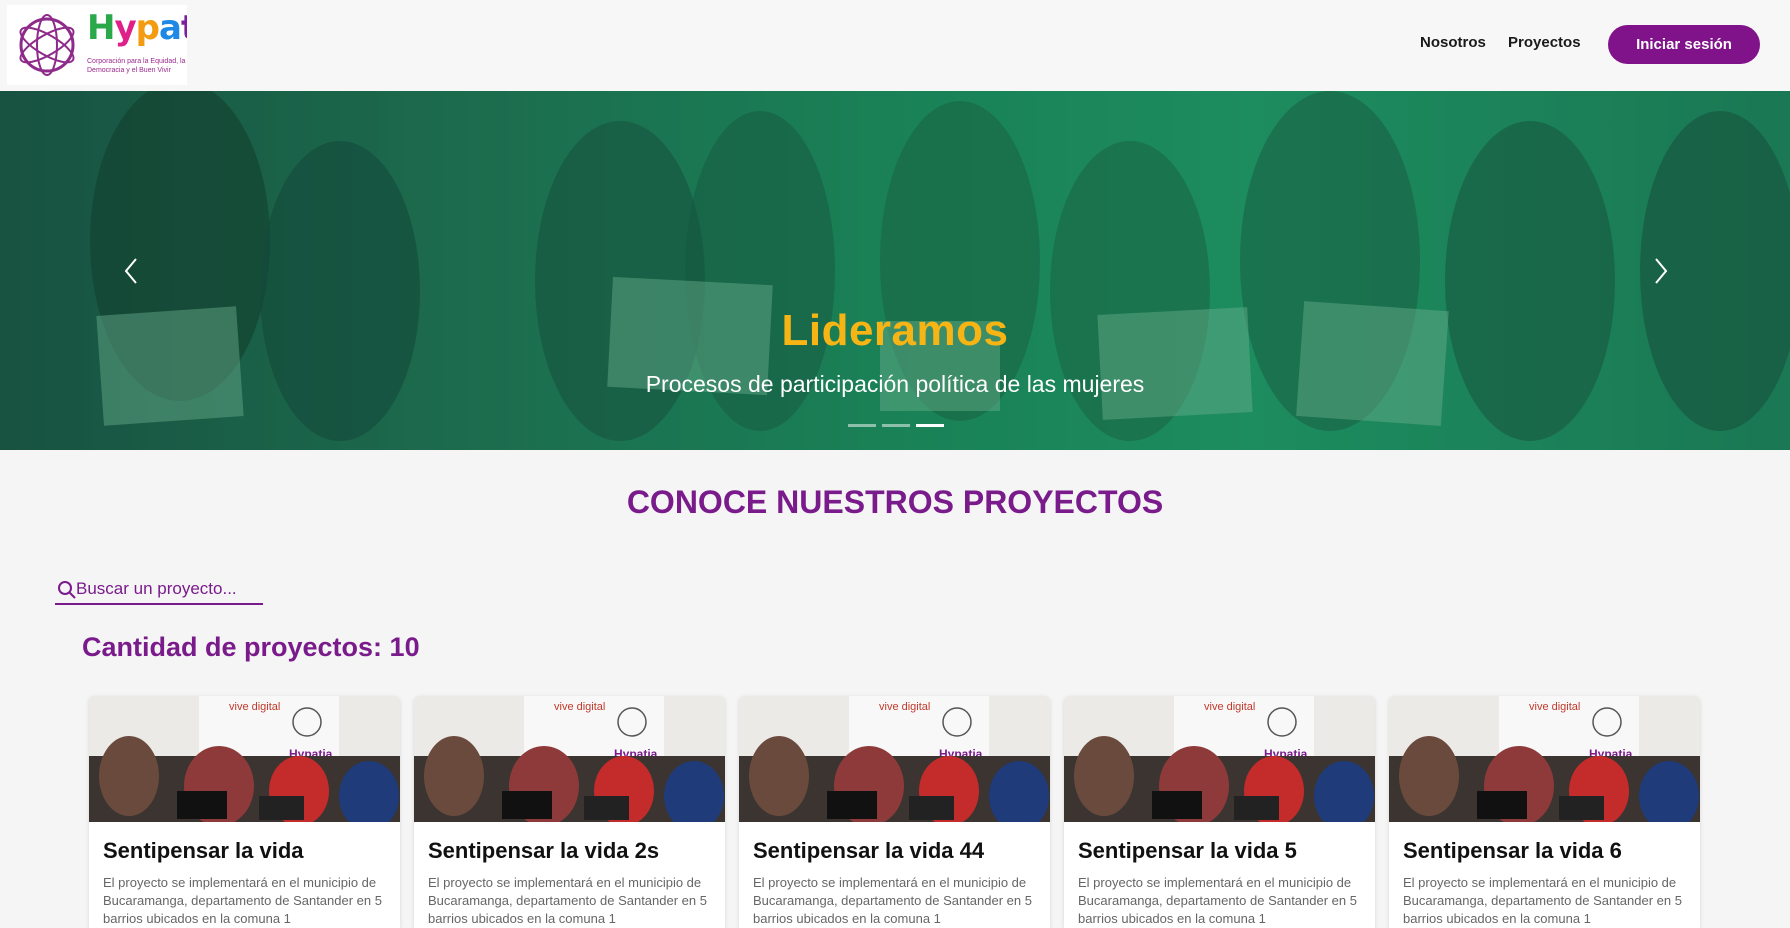 The image size is (1790, 928). What do you see at coordinates (47, 45) in the screenshot?
I see `globe-logo-icon` at bounding box center [47, 45].